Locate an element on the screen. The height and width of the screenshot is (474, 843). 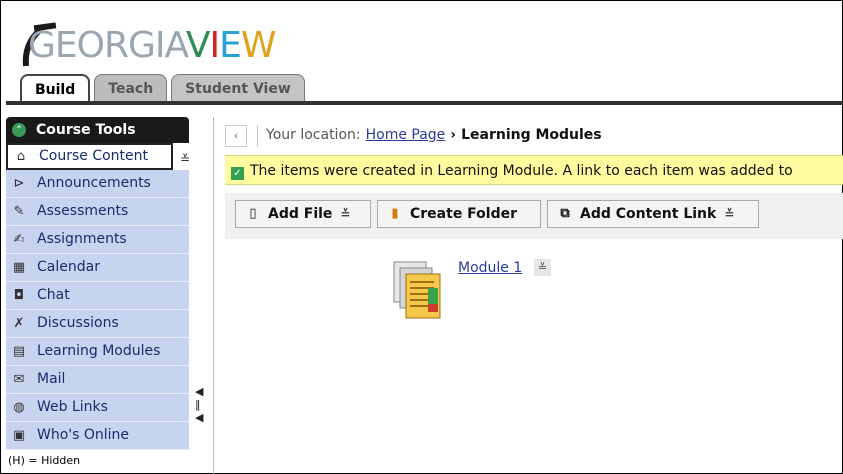
sidebar-item-course-content: ⌂ Course Content ≚ is located at coordinates (98, 156).